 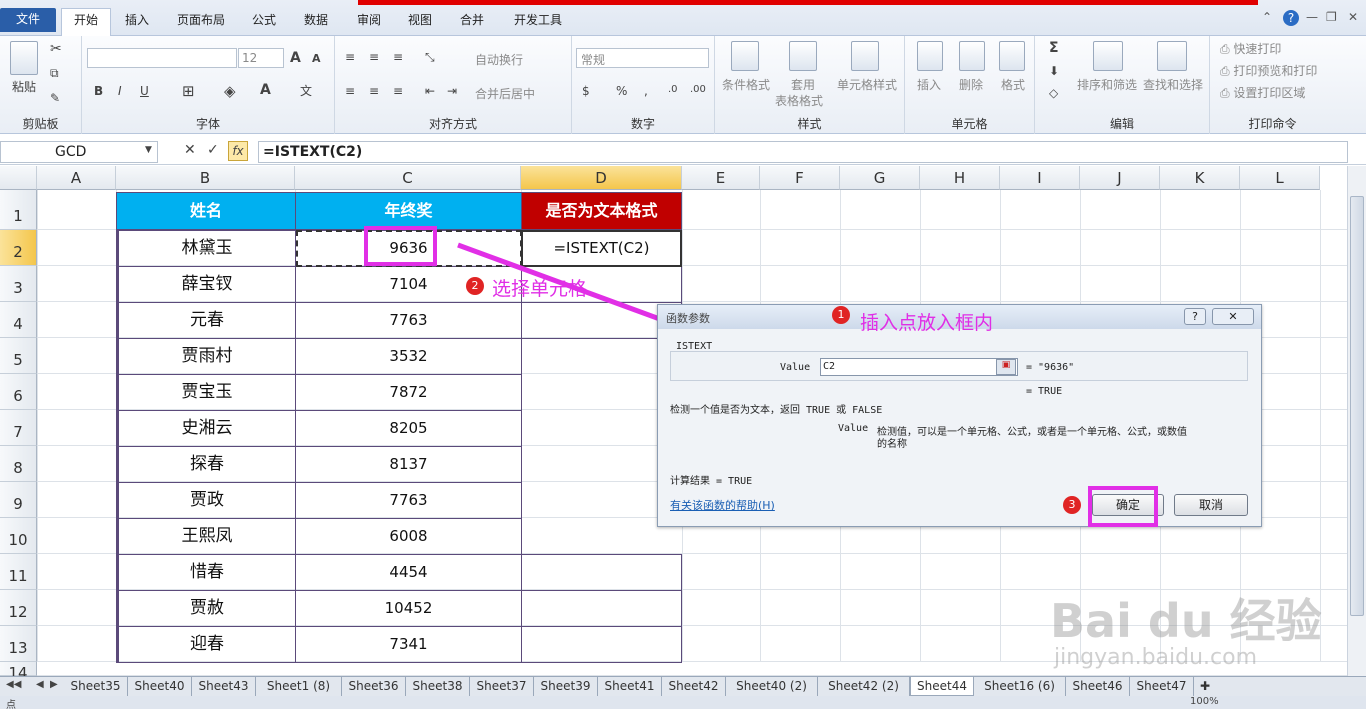 I want to click on vertical-scrollbar, so click(x=1356, y=421).